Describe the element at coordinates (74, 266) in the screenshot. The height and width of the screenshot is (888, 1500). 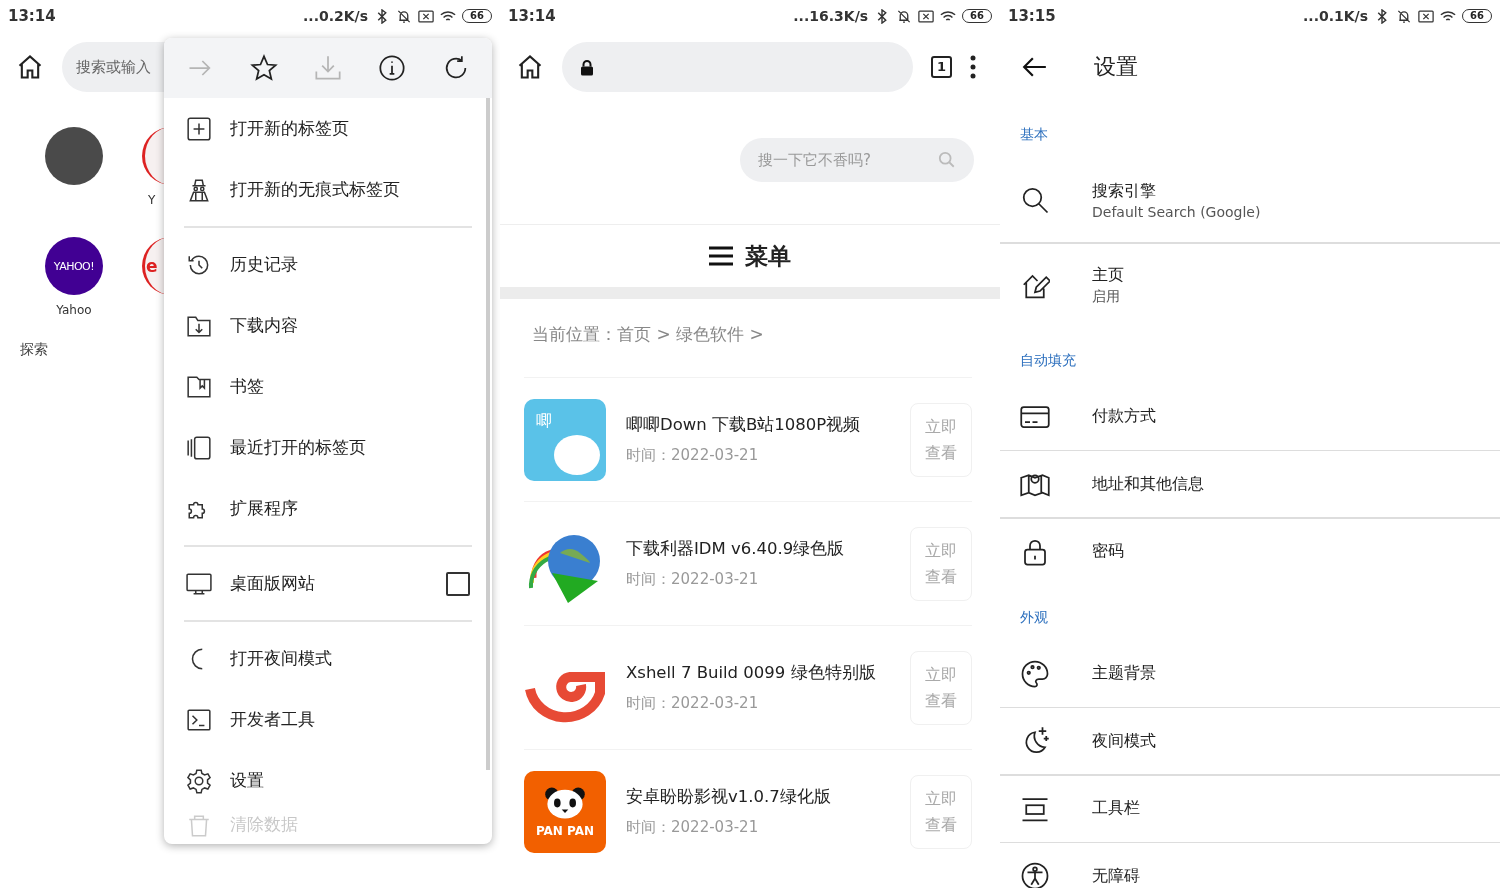
I see `yahoo-logo: YAHOO!` at that location.